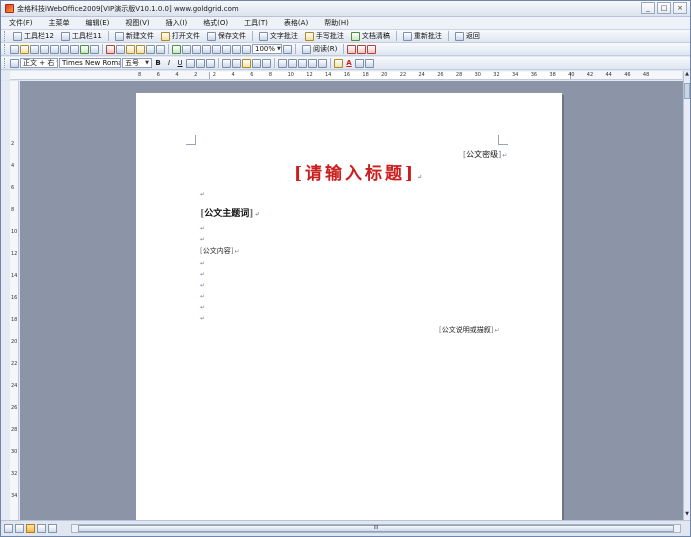 This screenshot has width=691, height=537. What do you see at coordinates (120, 49) in the screenshot?
I see `copy-icon` at bounding box center [120, 49].